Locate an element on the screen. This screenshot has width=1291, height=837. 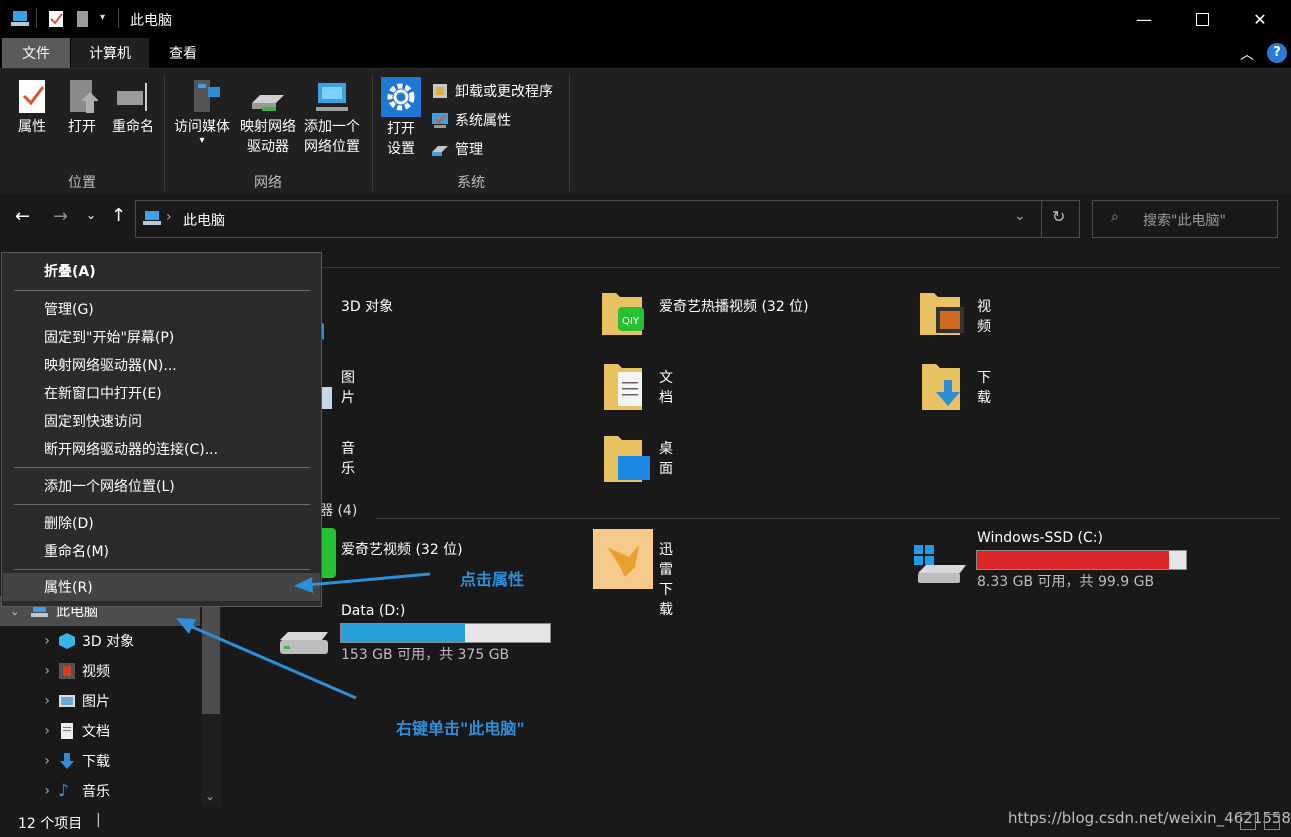
annotation-click-properties: 点击属性 is located at coordinates (492, 579).